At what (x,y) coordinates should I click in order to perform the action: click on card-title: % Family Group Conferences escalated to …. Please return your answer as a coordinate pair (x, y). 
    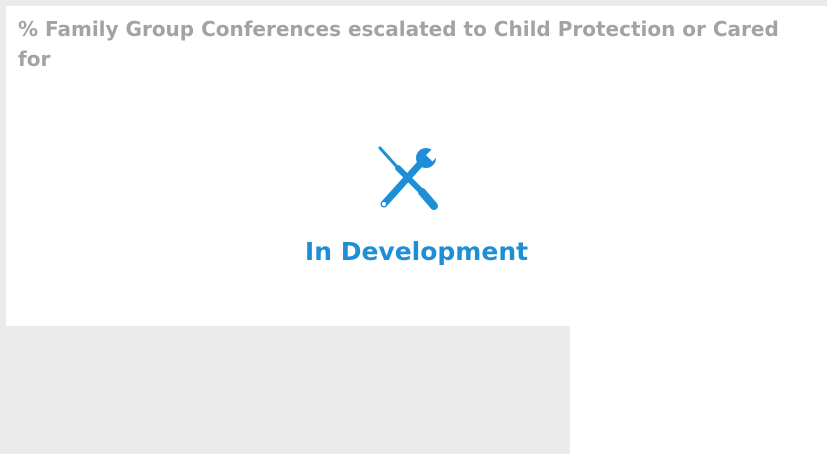
    Looking at the image, I should click on (398, 44).